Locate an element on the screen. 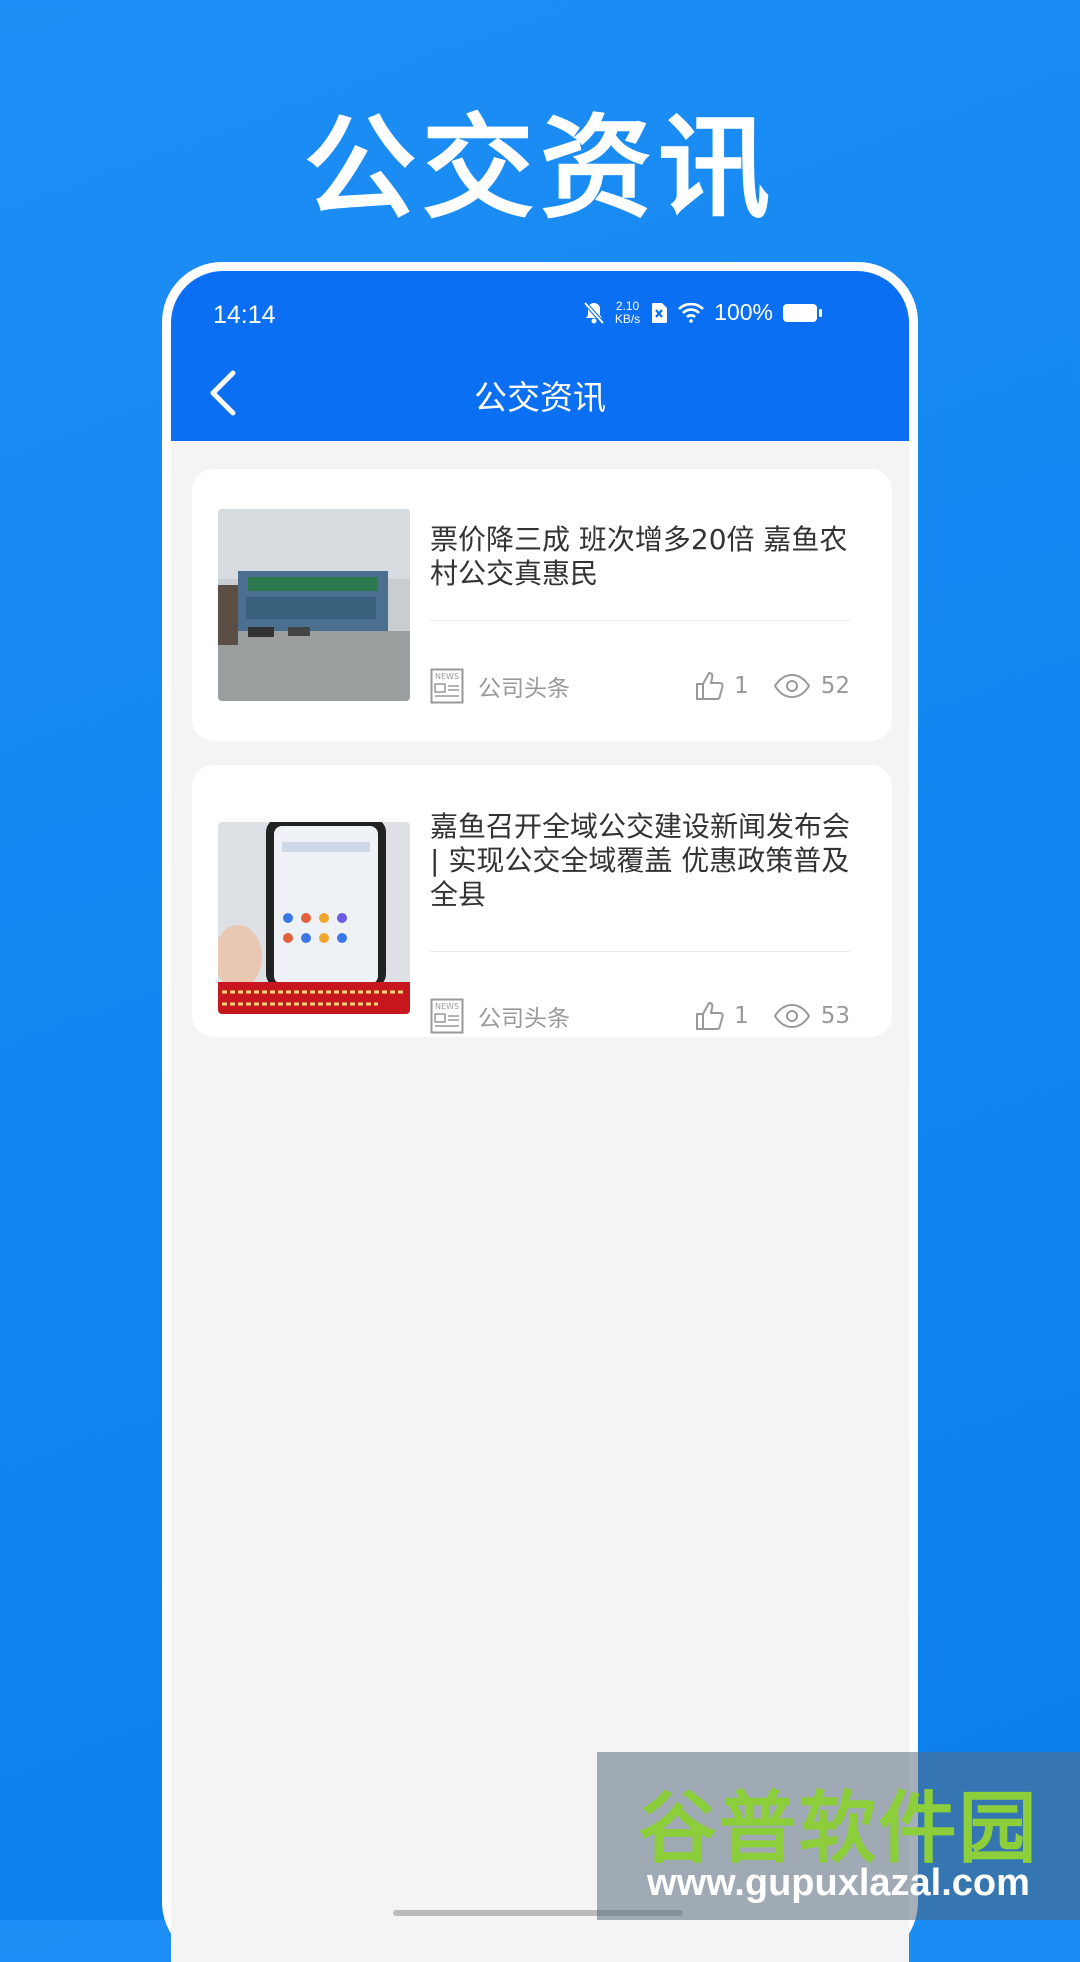 The width and height of the screenshot is (1080, 1962). article-title: 票价降三成 班次增多20倍 嘉鱼农村公交真惠民 is located at coordinates (640, 557).